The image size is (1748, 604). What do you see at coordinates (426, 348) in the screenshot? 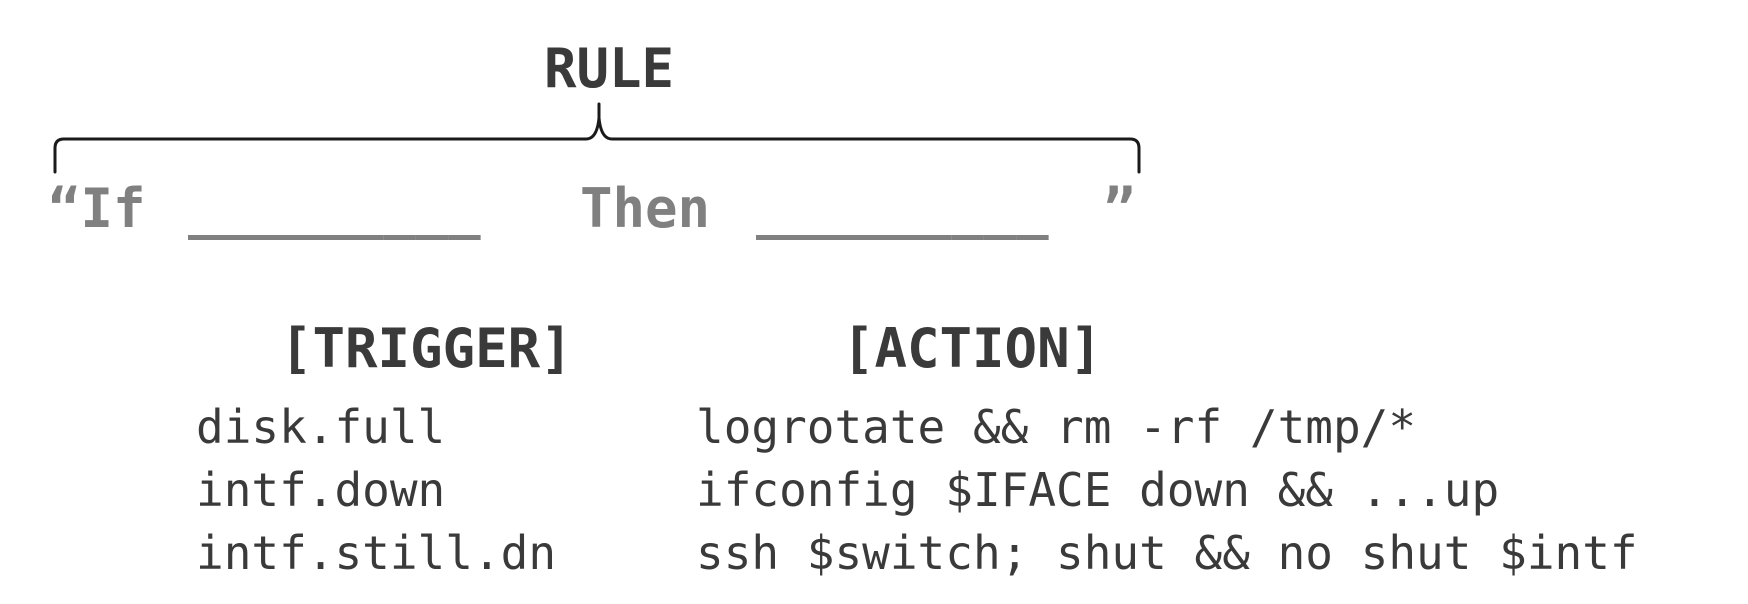
I see `trigger-header: [TRIGGER]` at bounding box center [426, 348].